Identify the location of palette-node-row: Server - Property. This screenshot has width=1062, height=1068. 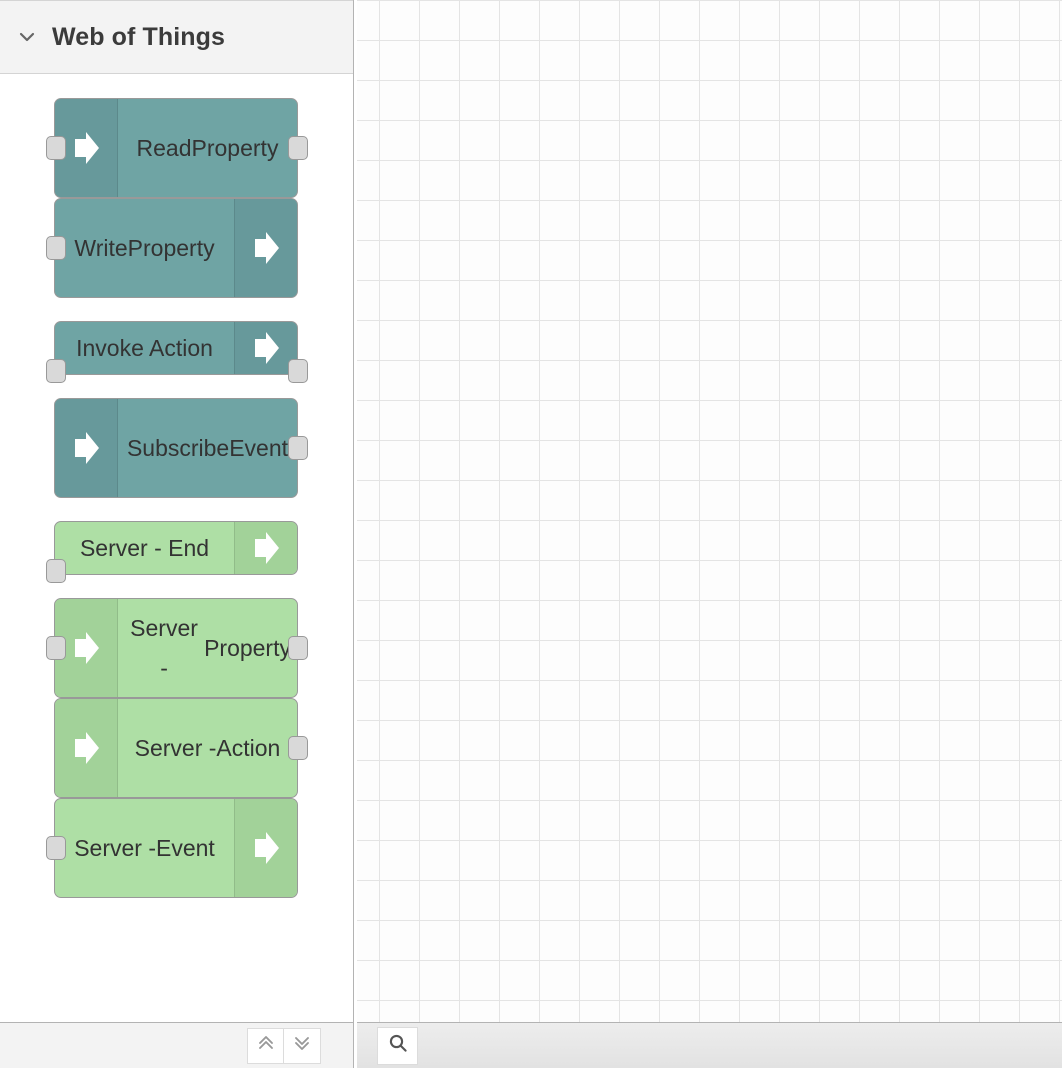
(176, 648).